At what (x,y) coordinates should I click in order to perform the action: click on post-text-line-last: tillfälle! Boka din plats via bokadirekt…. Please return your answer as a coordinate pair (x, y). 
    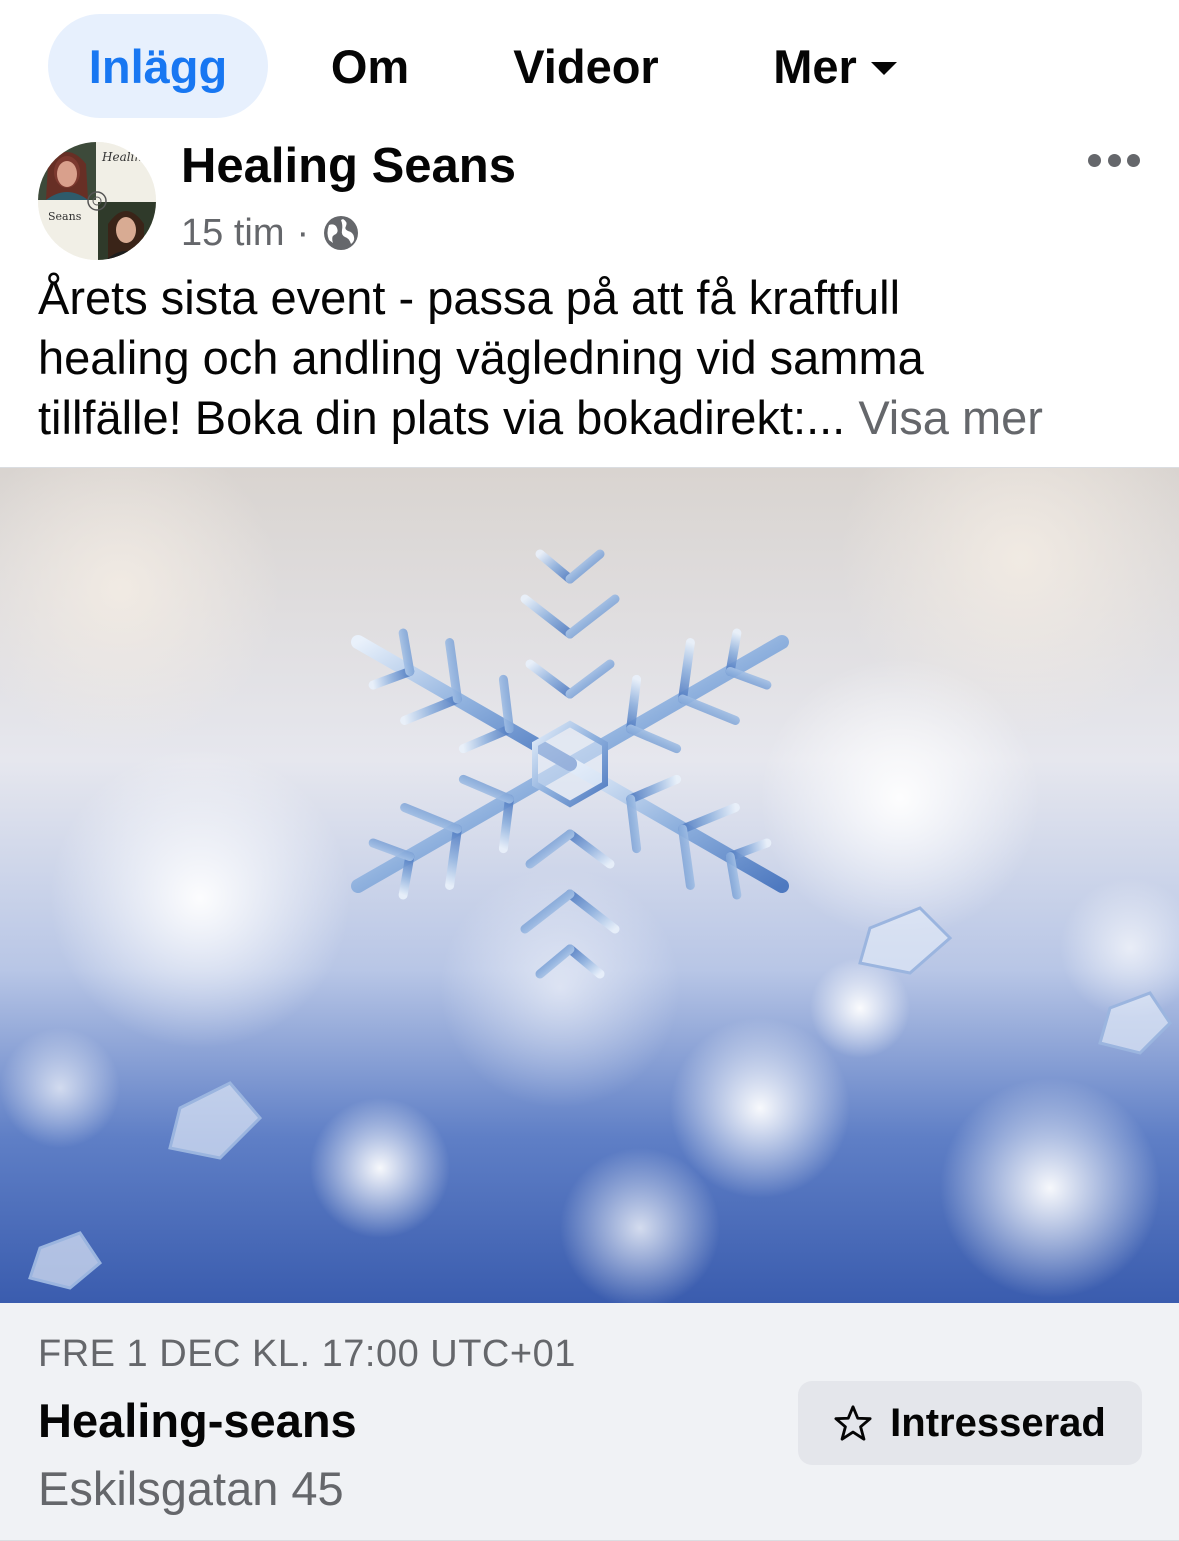
    Looking at the image, I should click on (593, 418).